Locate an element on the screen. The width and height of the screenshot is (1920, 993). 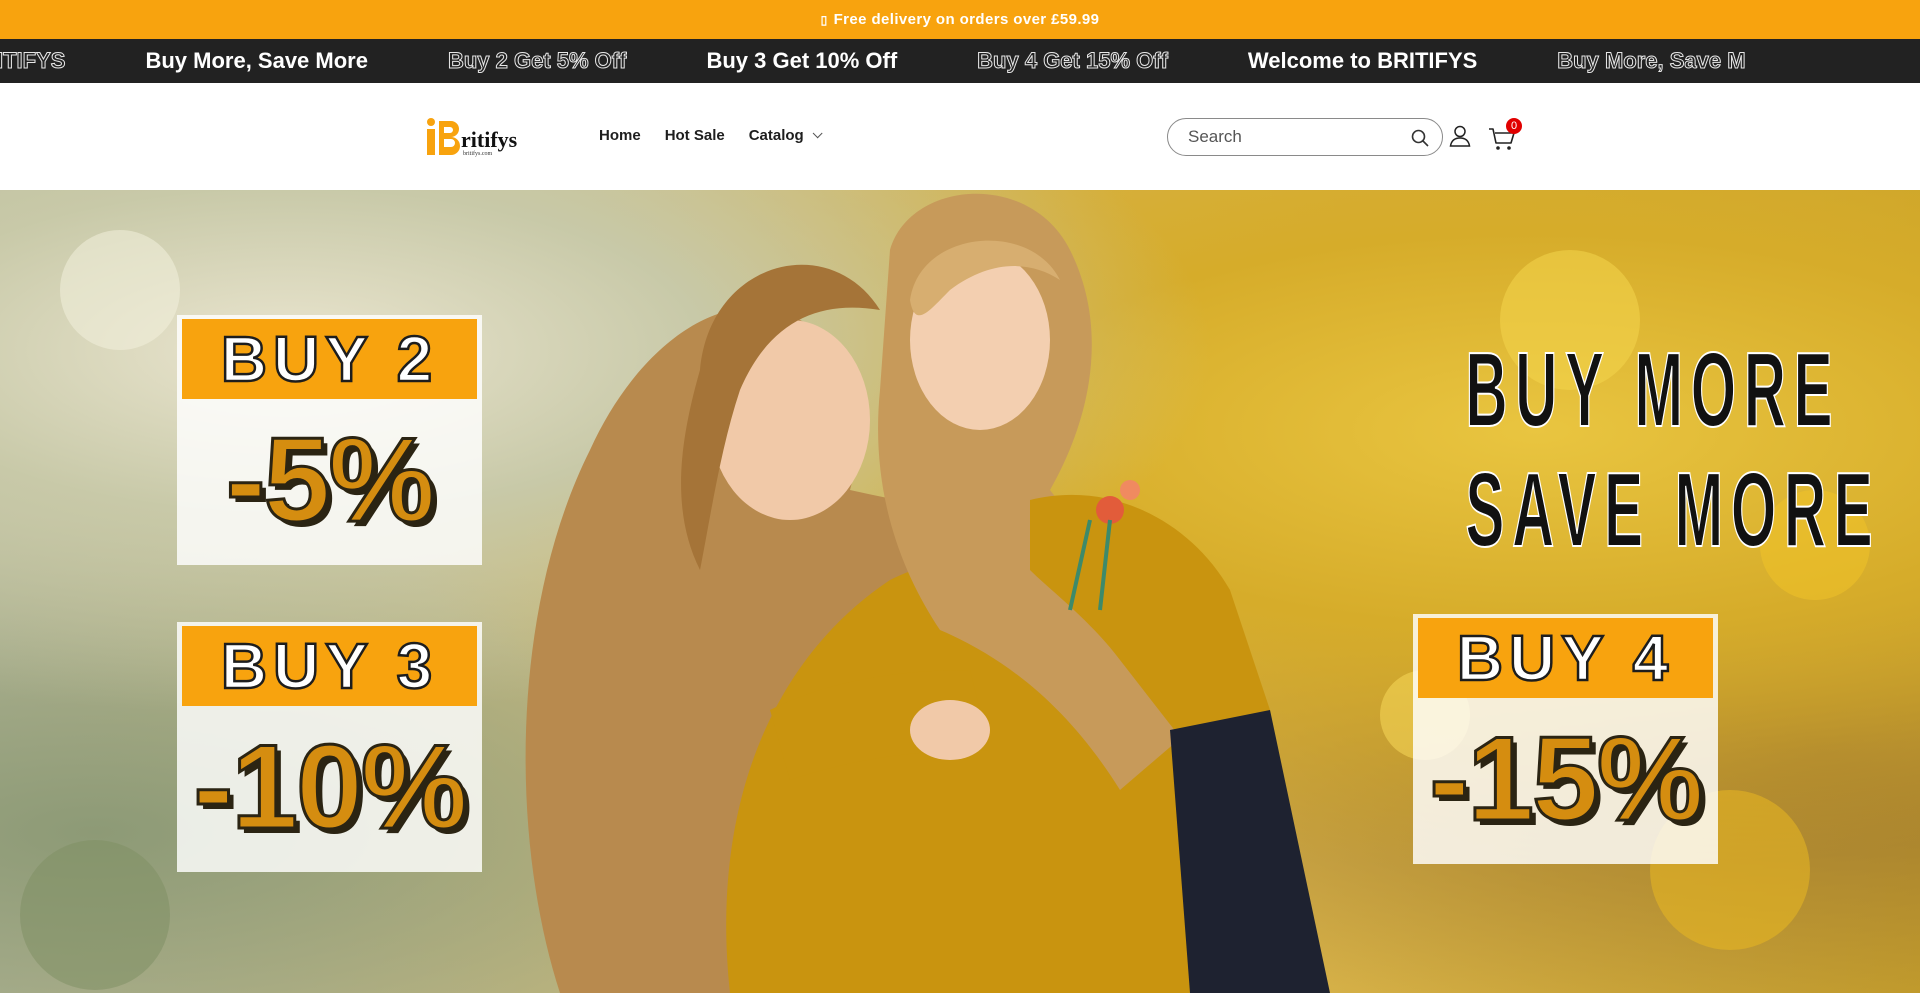
announcement-text: Free delivery on orders over £59.99 is located at coordinates (966, 19).